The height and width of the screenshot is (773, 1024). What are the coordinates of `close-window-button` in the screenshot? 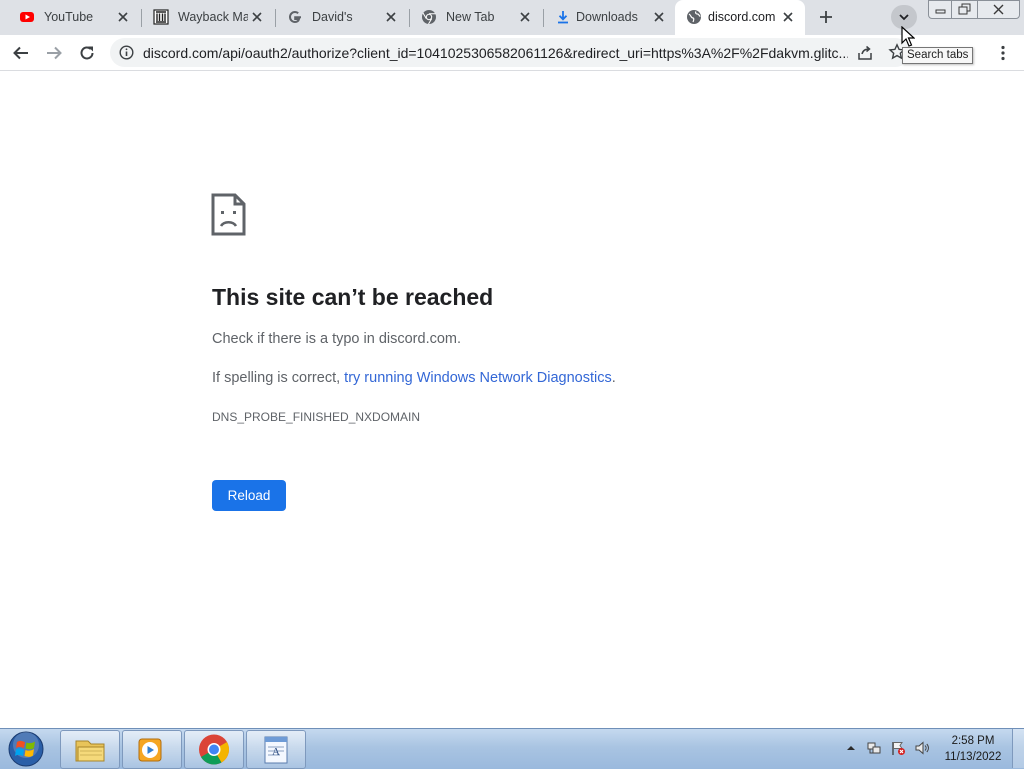 It's located at (998, 9).